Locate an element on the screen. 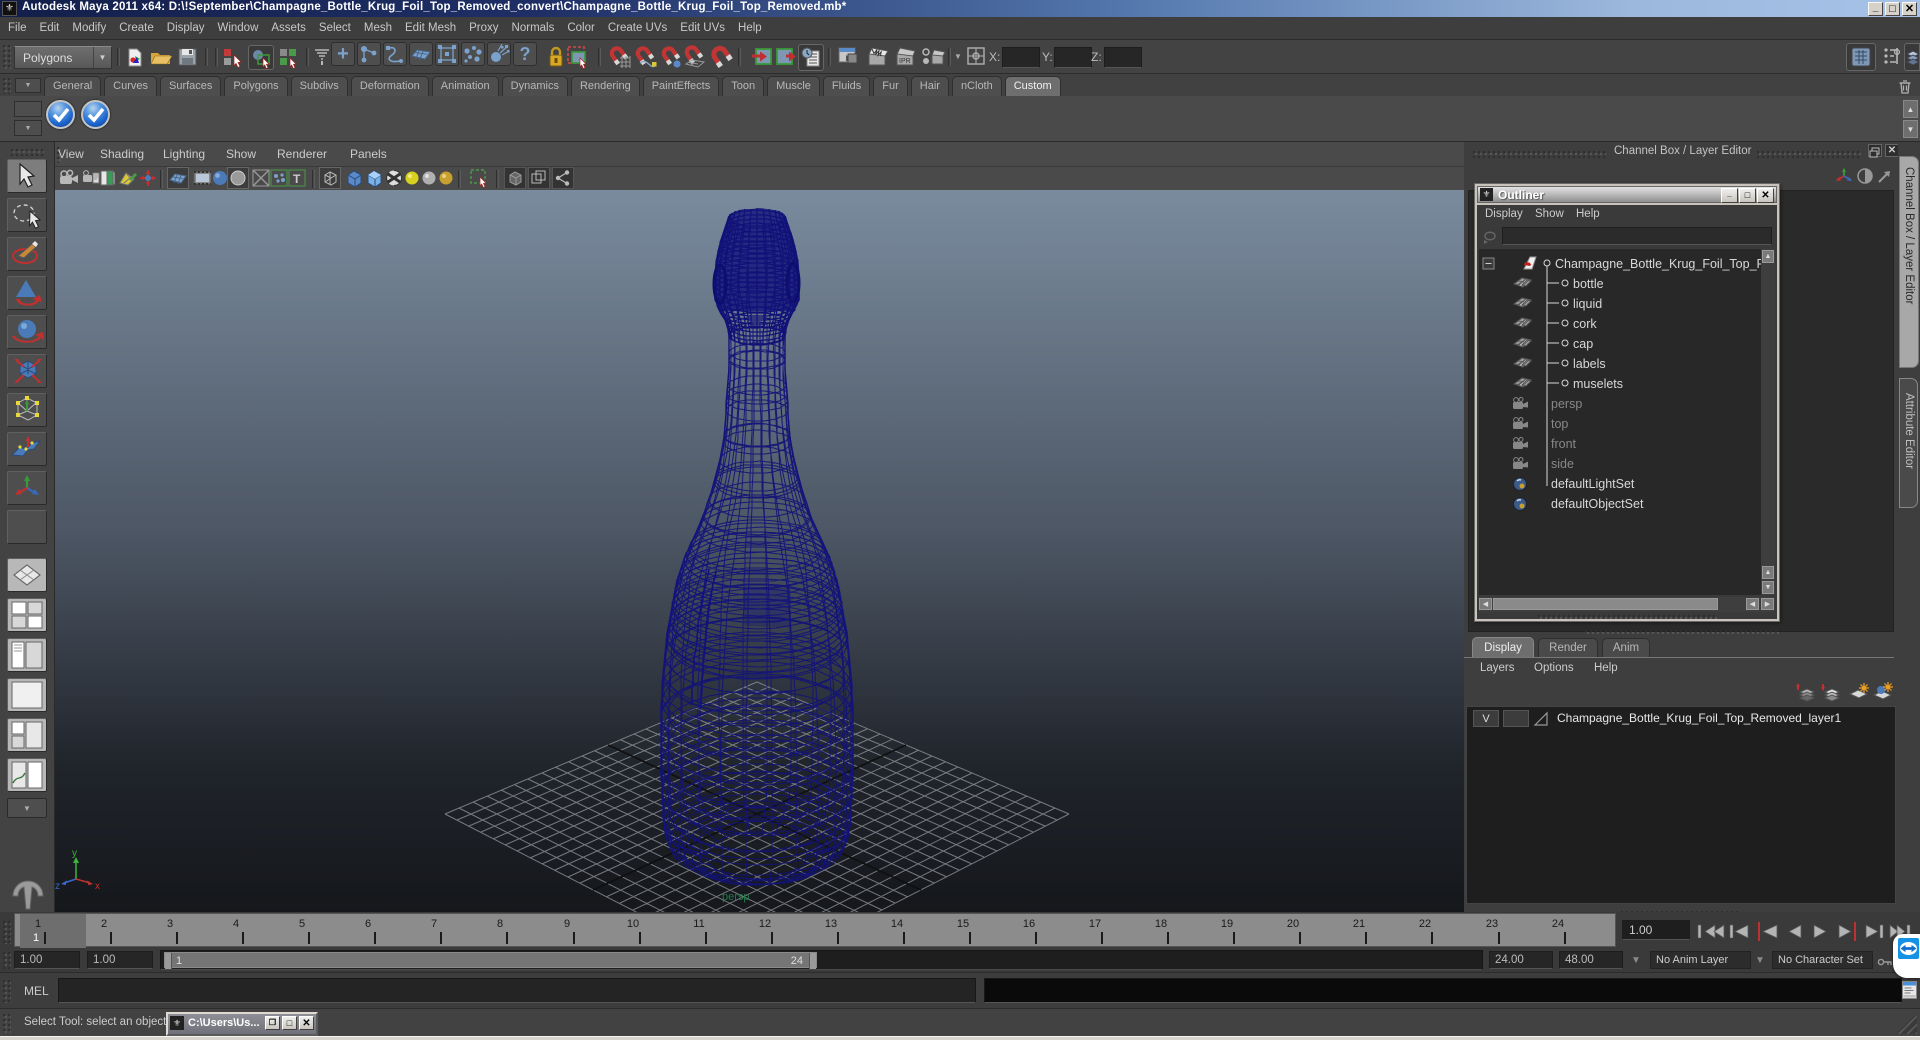 The width and height of the screenshot is (1920, 1040). svg-text: 21 is located at coordinates (1359, 924).